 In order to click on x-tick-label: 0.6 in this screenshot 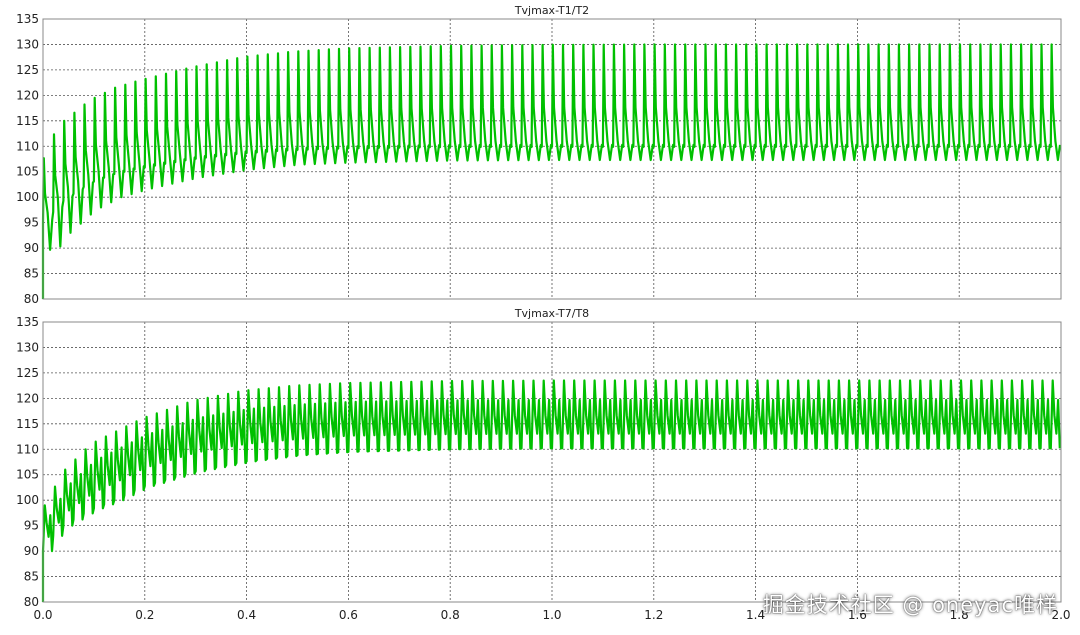, I will do `click(348, 615)`.